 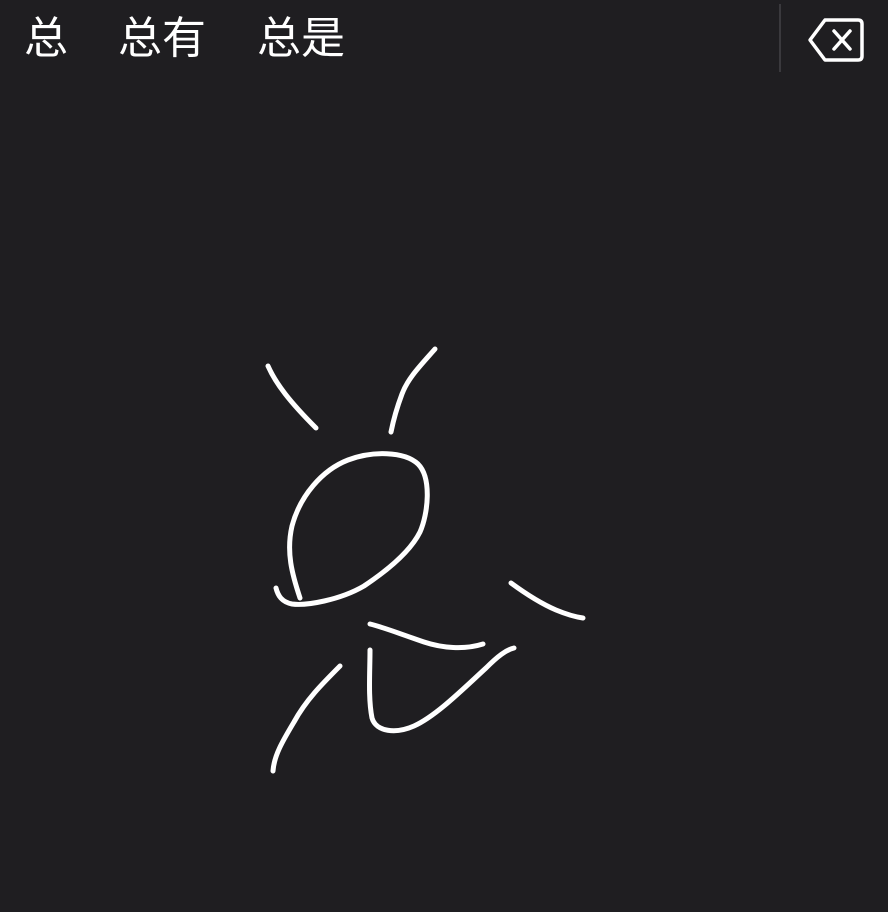 What do you see at coordinates (162, 39) in the screenshot?
I see `candidate-word: 总有` at bounding box center [162, 39].